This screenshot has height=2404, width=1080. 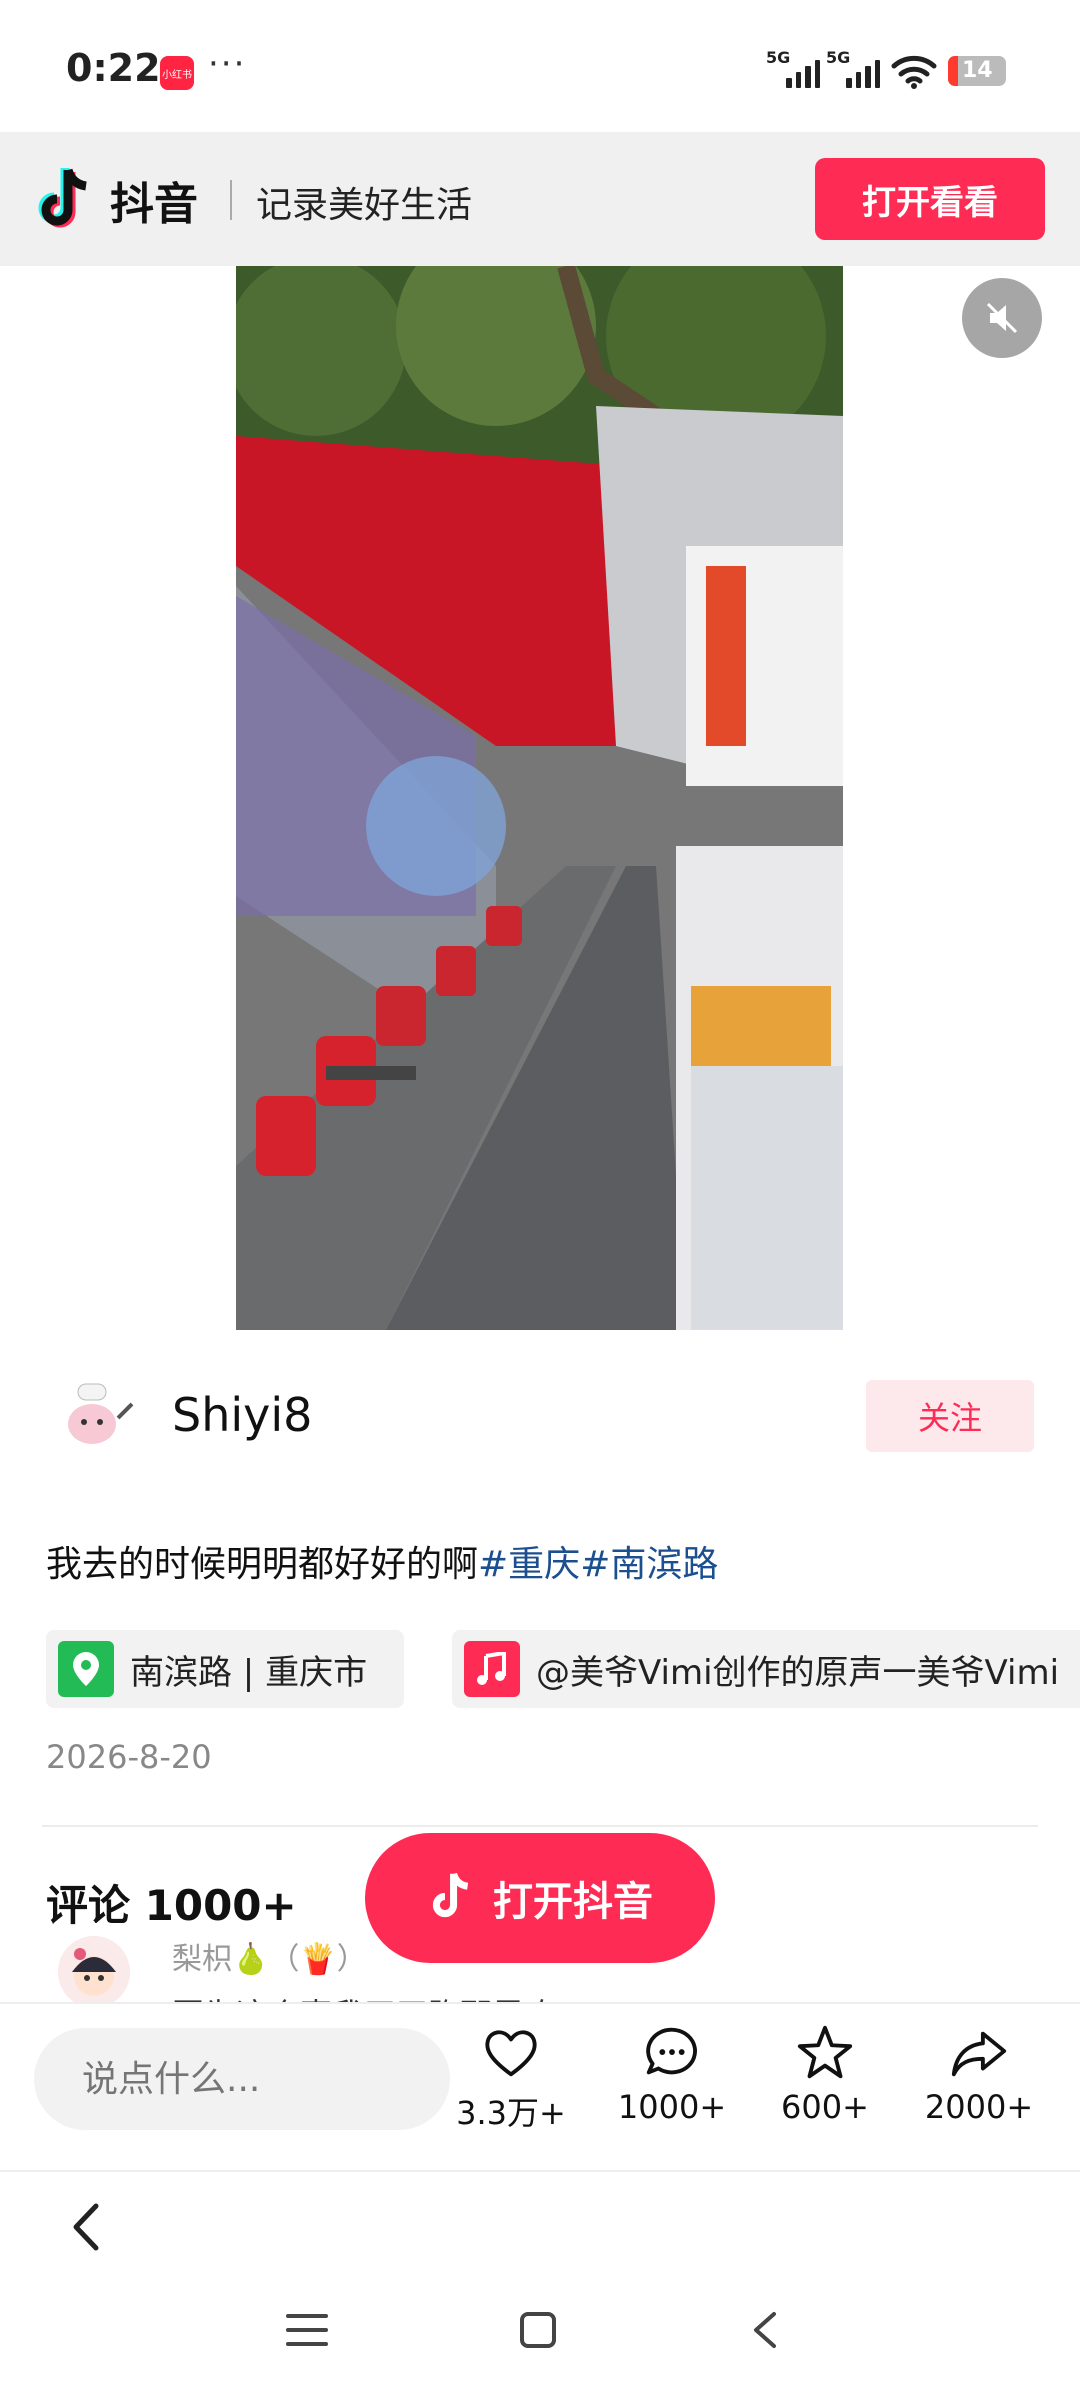 I want to click on post-description: 我去的时候明明都好好的啊#重庆#南滨路, so click(x=382, y=1561).